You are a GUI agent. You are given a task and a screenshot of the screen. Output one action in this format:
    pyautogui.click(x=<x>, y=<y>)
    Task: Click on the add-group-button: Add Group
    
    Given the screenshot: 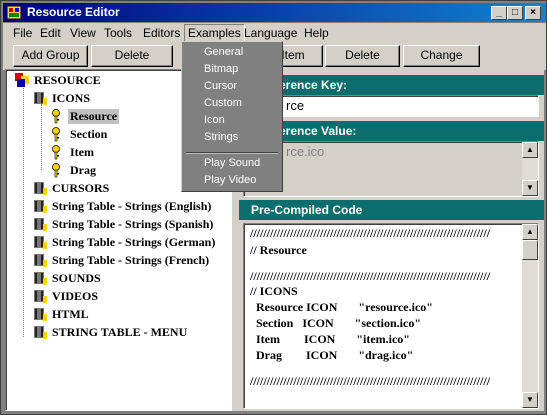 What is the action you would take?
    pyautogui.click(x=50, y=56)
    